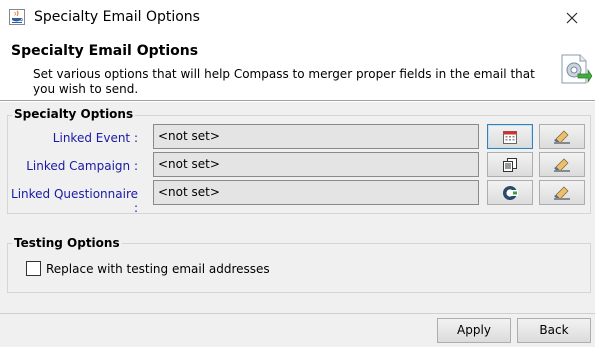 This screenshot has width=595, height=347. Describe the element at coordinates (117, 17) in the screenshot. I see `window-title: Specialty Email Options` at that location.